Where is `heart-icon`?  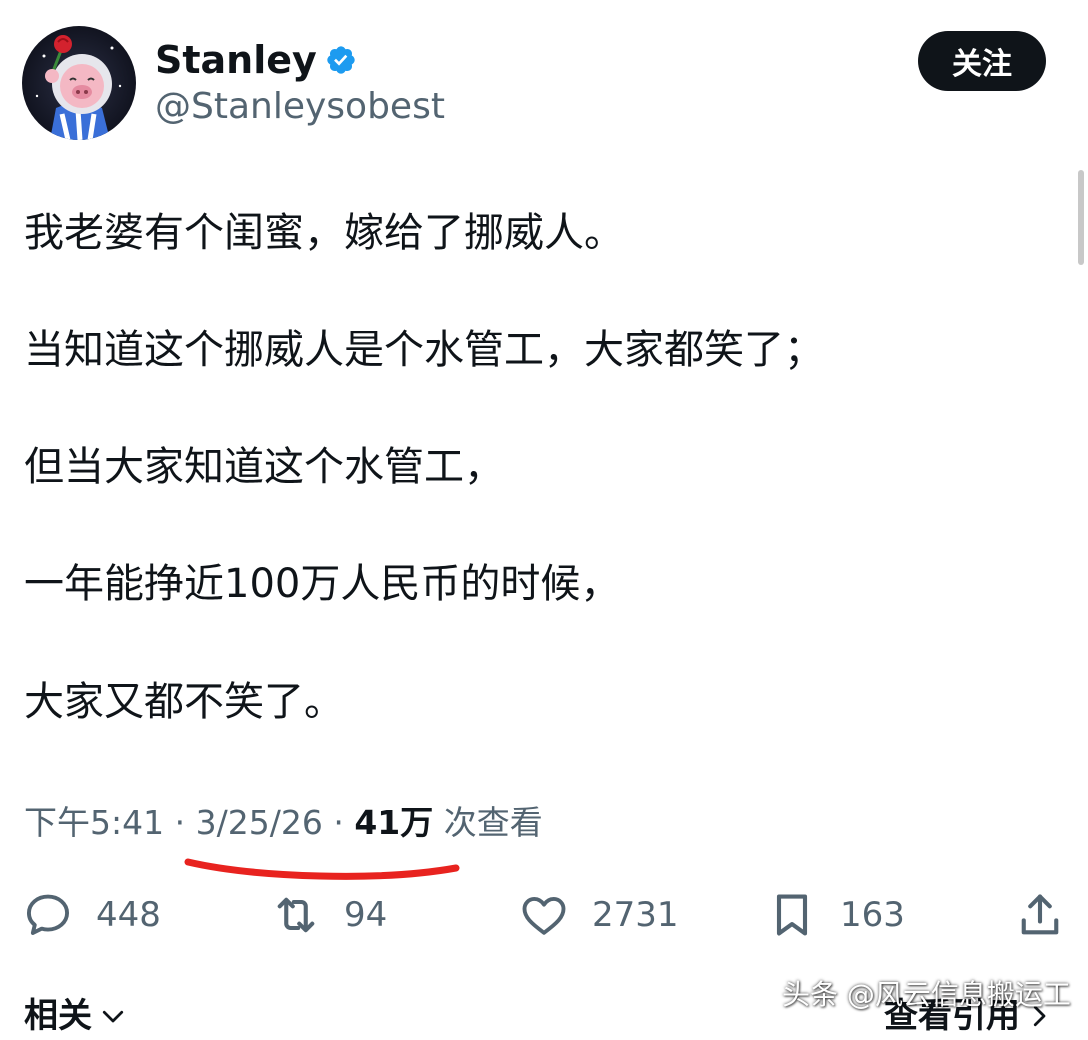 heart-icon is located at coordinates (544, 916).